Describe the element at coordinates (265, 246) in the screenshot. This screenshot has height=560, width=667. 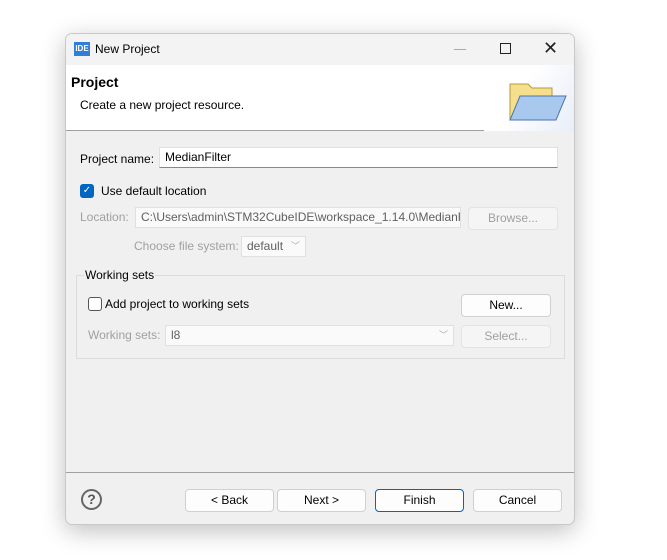
I see `file-system-value: default` at that location.